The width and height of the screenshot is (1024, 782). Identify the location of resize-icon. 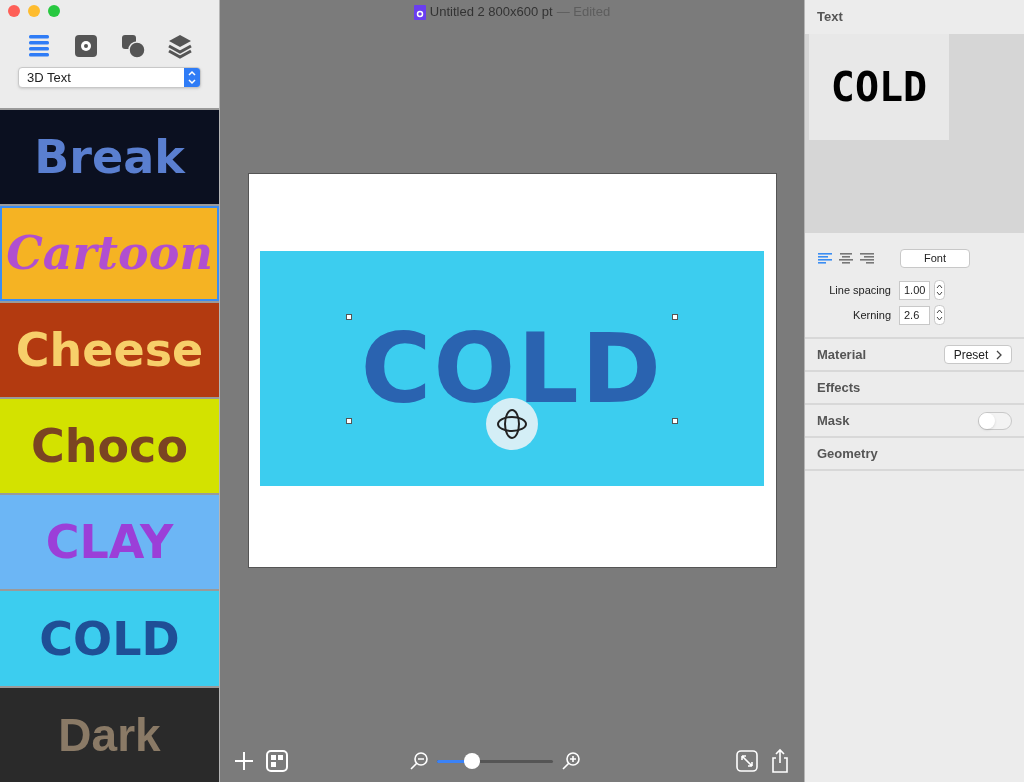
(747, 761).